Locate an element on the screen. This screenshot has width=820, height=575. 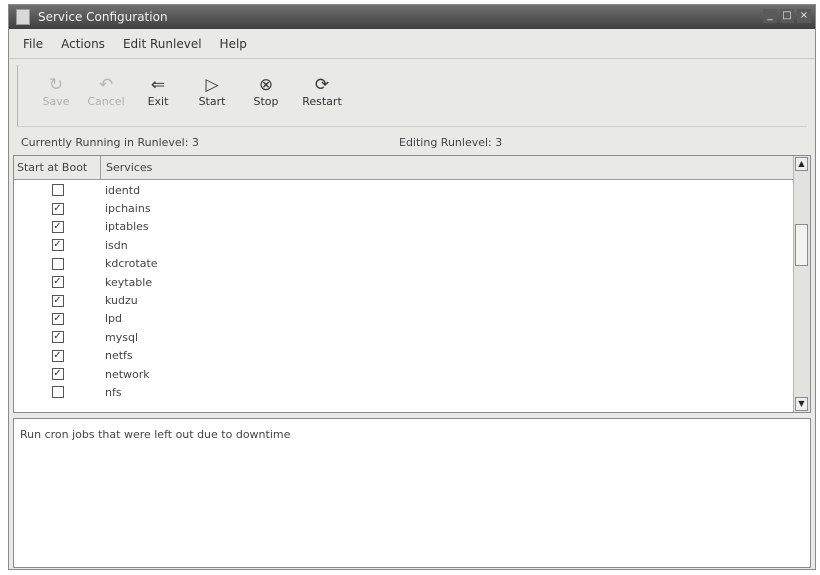
scrollbar-thumb is located at coordinates (801, 245).